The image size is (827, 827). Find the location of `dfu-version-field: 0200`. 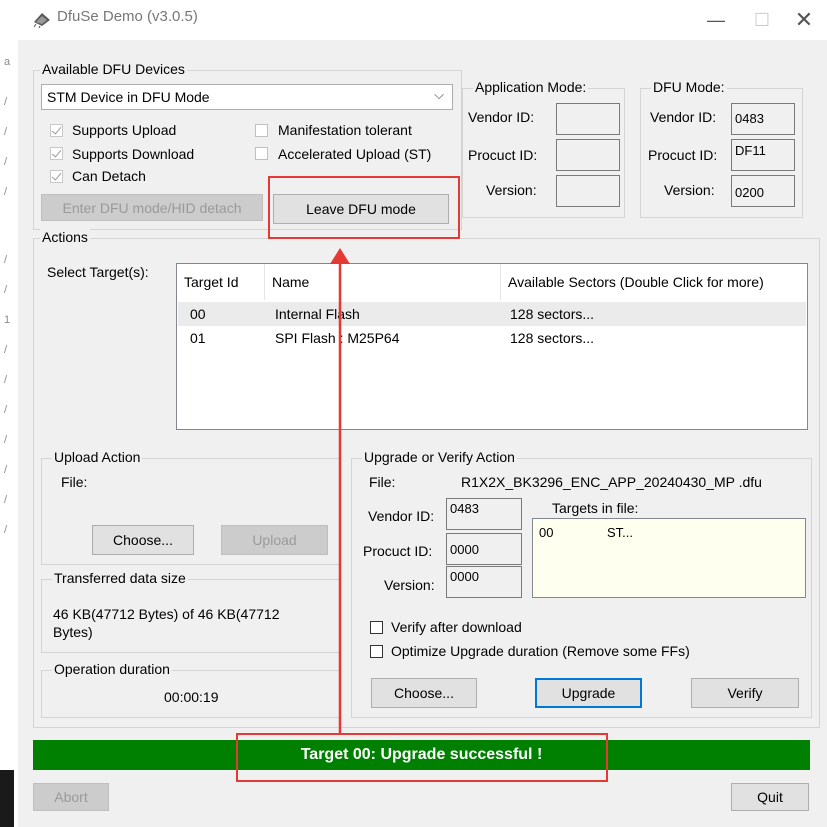

dfu-version-field: 0200 is located at coordinates (763, 191).